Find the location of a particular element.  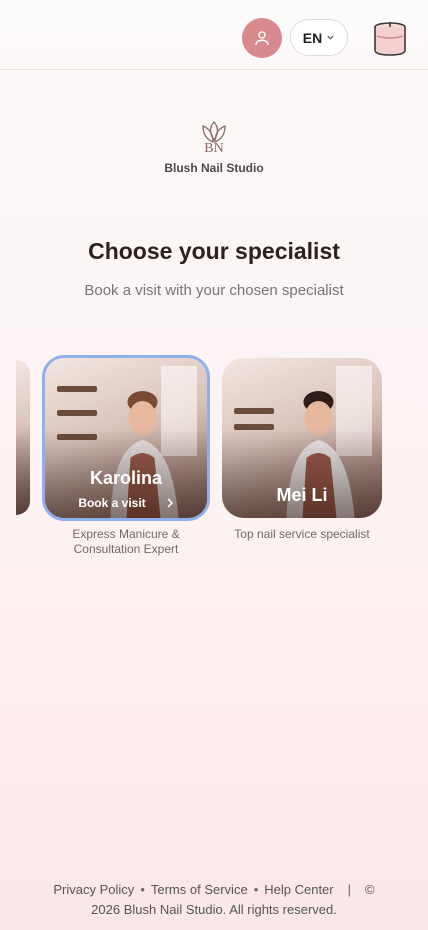

specialist-name: Mei Li is located at coordinates (302, 495).